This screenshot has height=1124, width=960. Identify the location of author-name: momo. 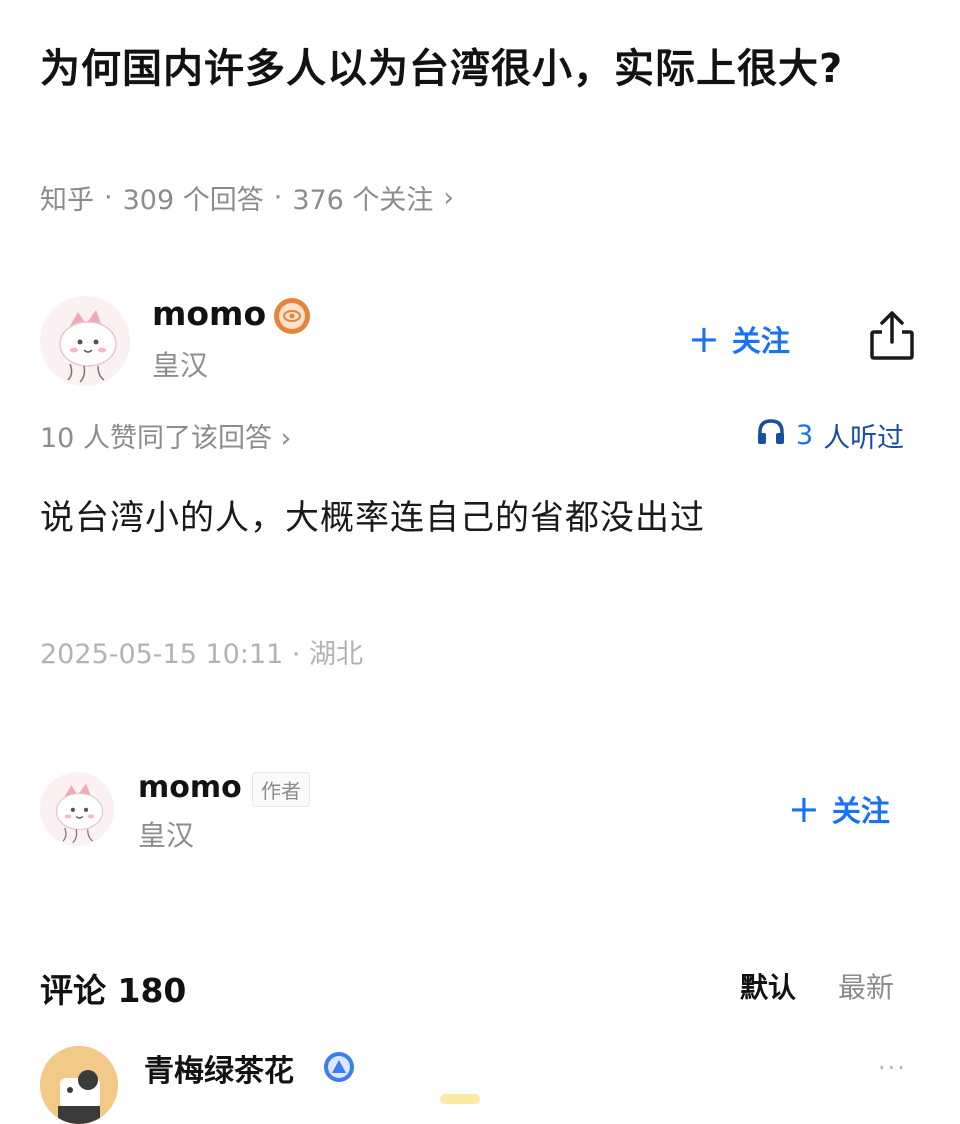
(209, 313).